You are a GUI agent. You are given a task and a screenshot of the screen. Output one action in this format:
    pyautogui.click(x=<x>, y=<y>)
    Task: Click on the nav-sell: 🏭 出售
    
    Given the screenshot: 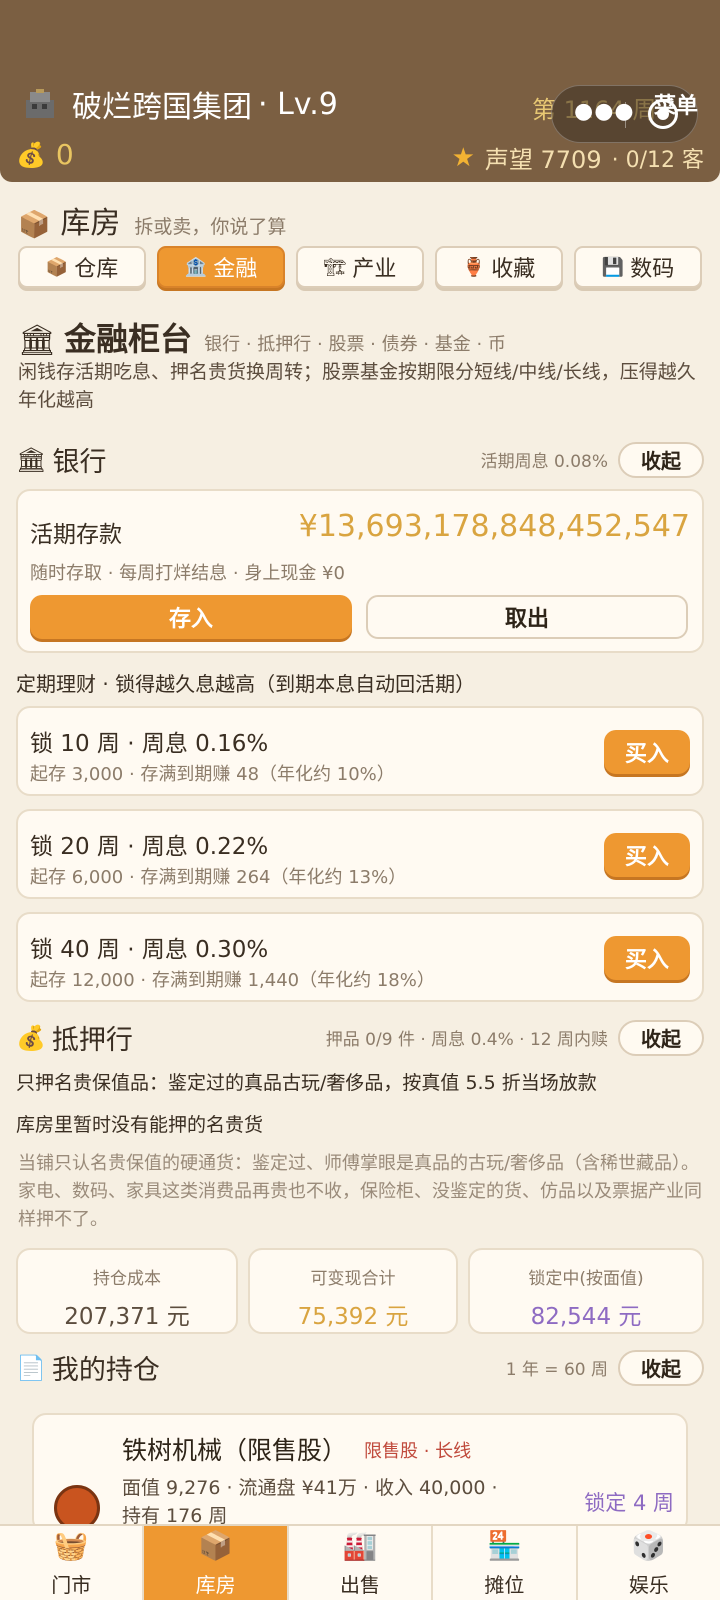 What is the action you would take?
    pyautogui.click(x=361, y=1563)
    